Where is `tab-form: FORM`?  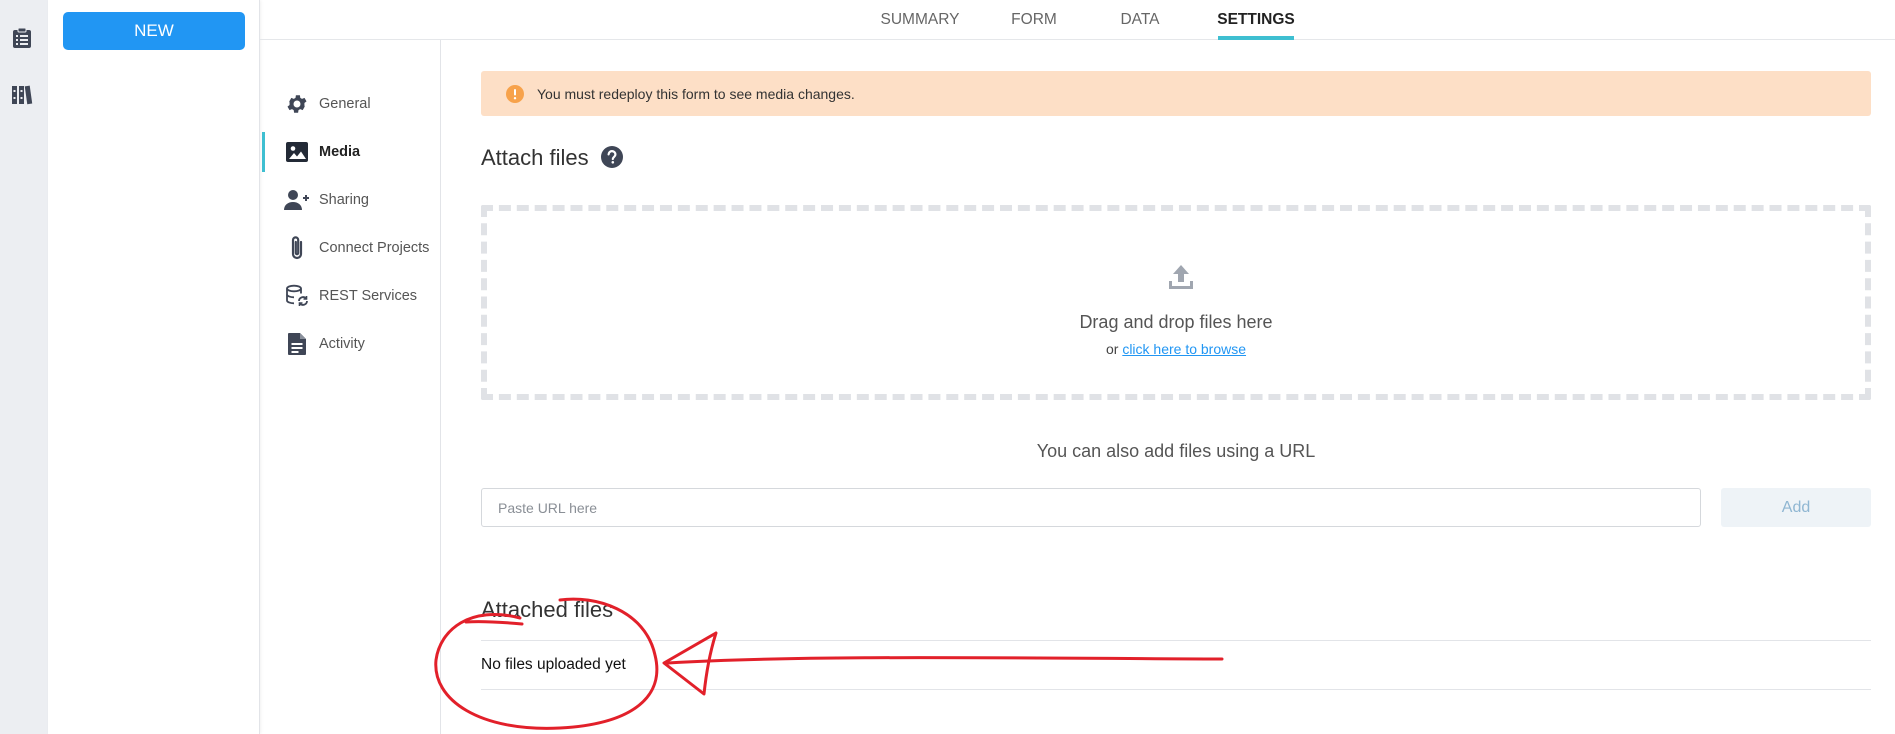 tab-form: FORM is located at coordinates (1034, 20).